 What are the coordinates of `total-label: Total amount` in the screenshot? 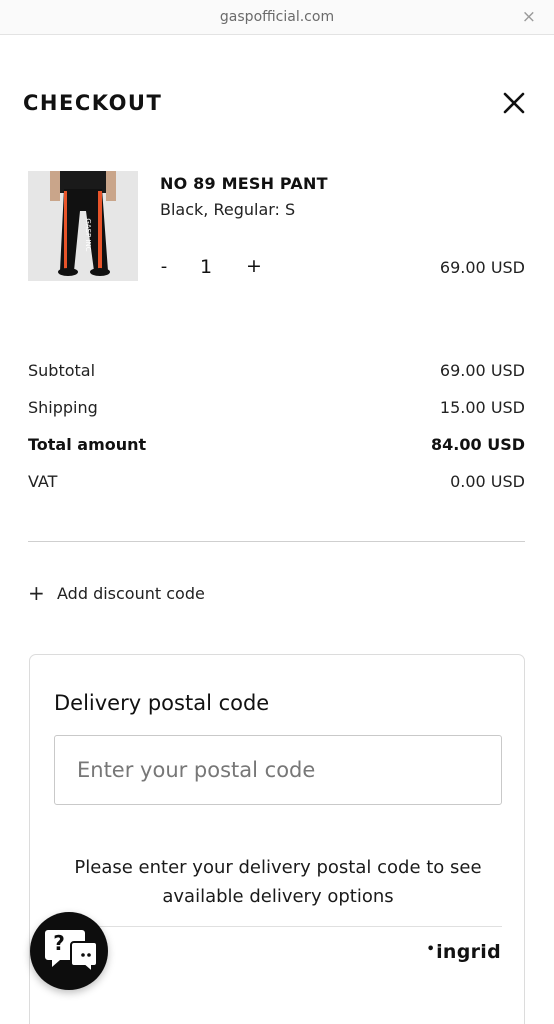 It's located at (87, 444).